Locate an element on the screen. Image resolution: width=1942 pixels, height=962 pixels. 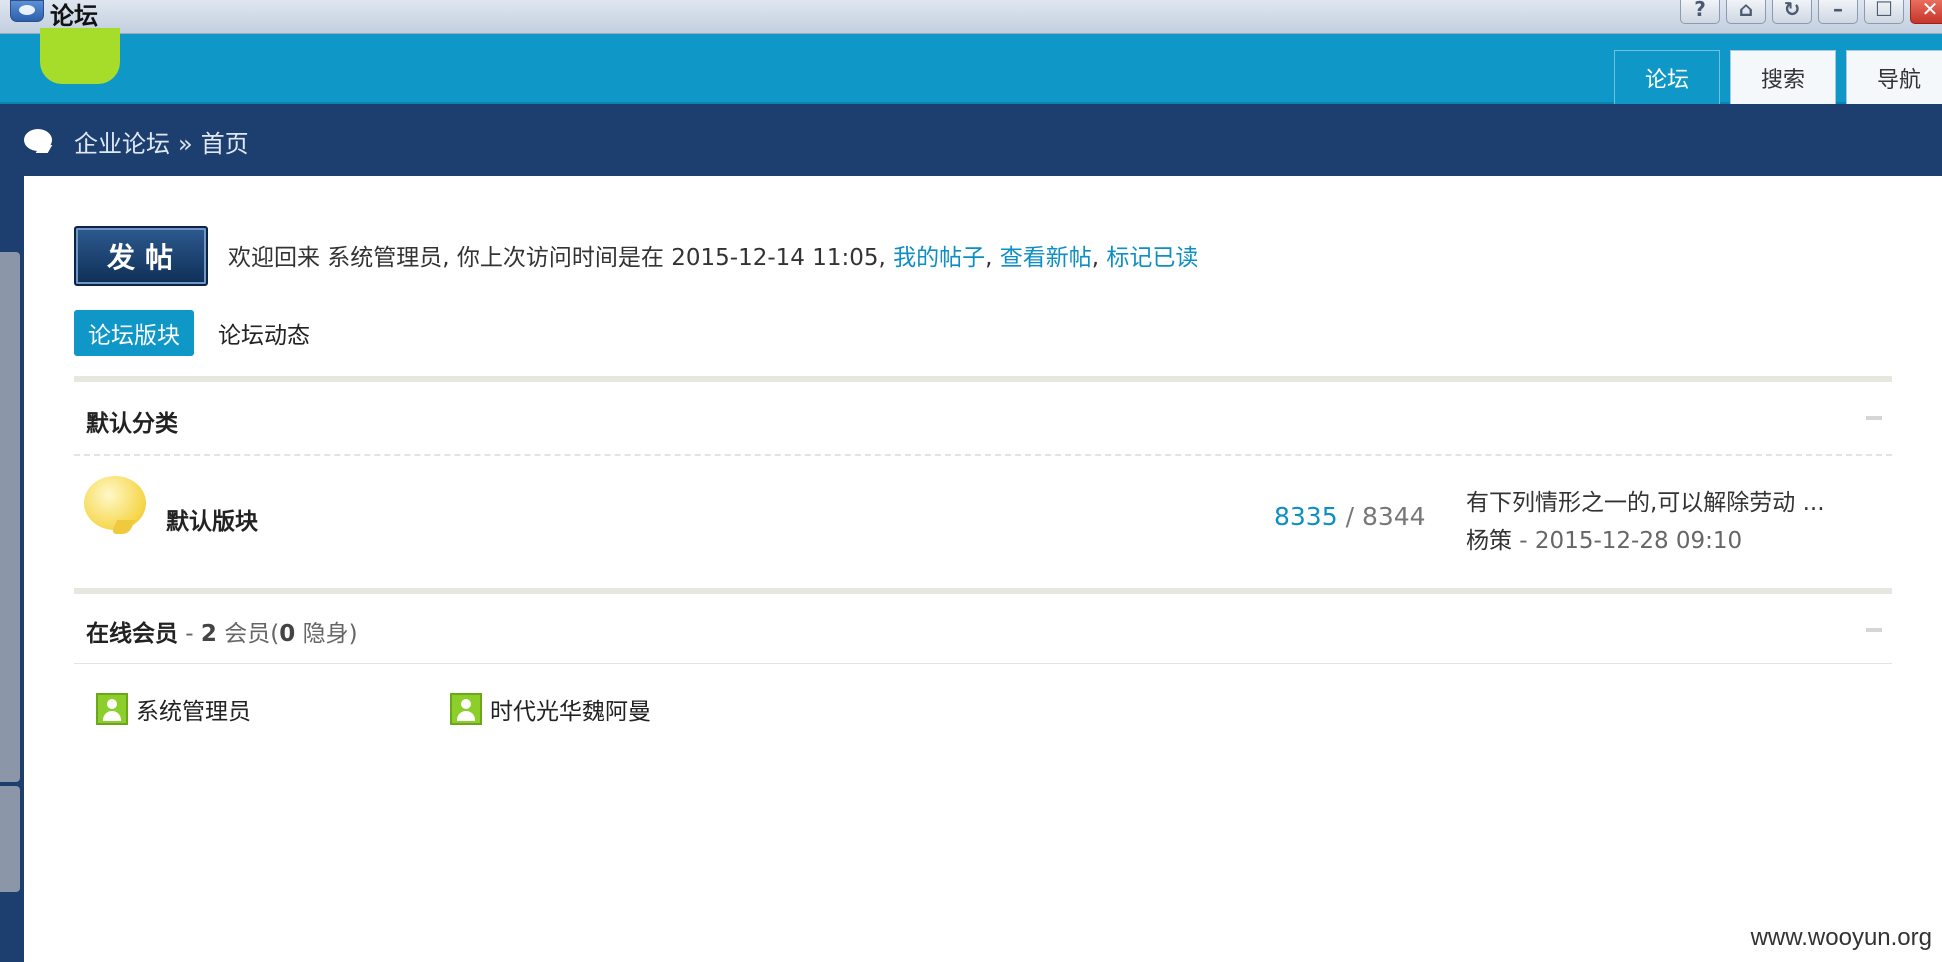
forum-name: 默认版块 is located at coordinates (212, 519).